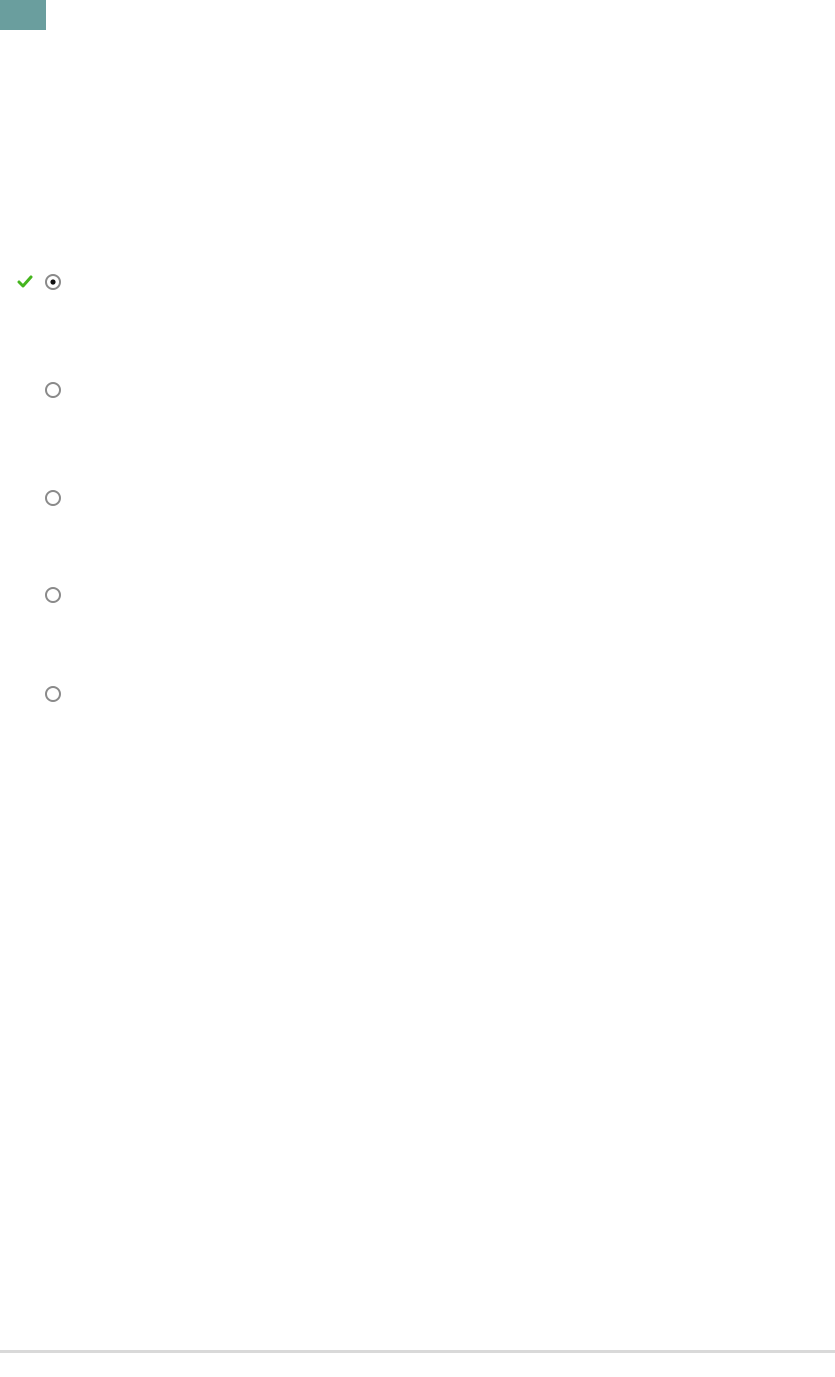 Image resolution: width=835 pixels, height=1377 pixels. Describe the element at coordinates (25, 281) in the screenshot. I see `check-icon` at that location.